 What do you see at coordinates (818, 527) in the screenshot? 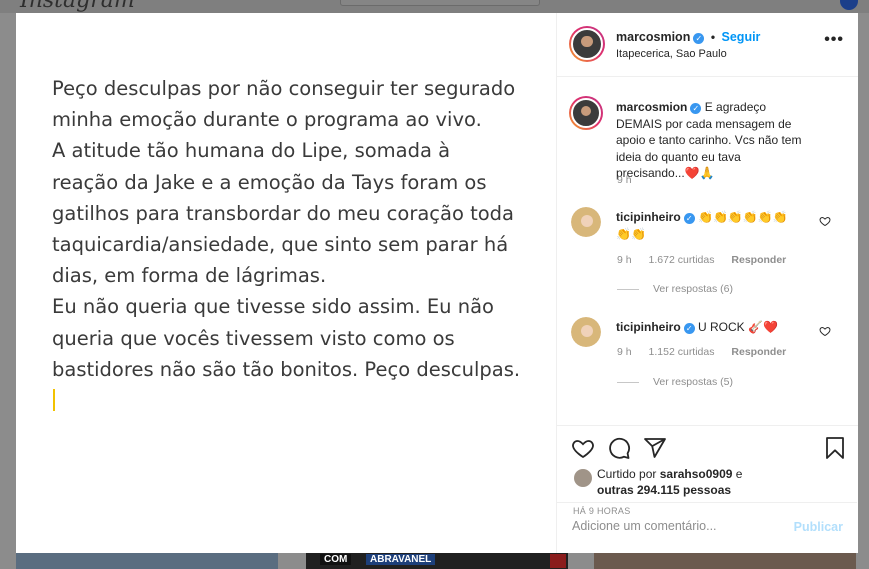
I see `publish-button: Publicar` at bounding box center [818, 527].